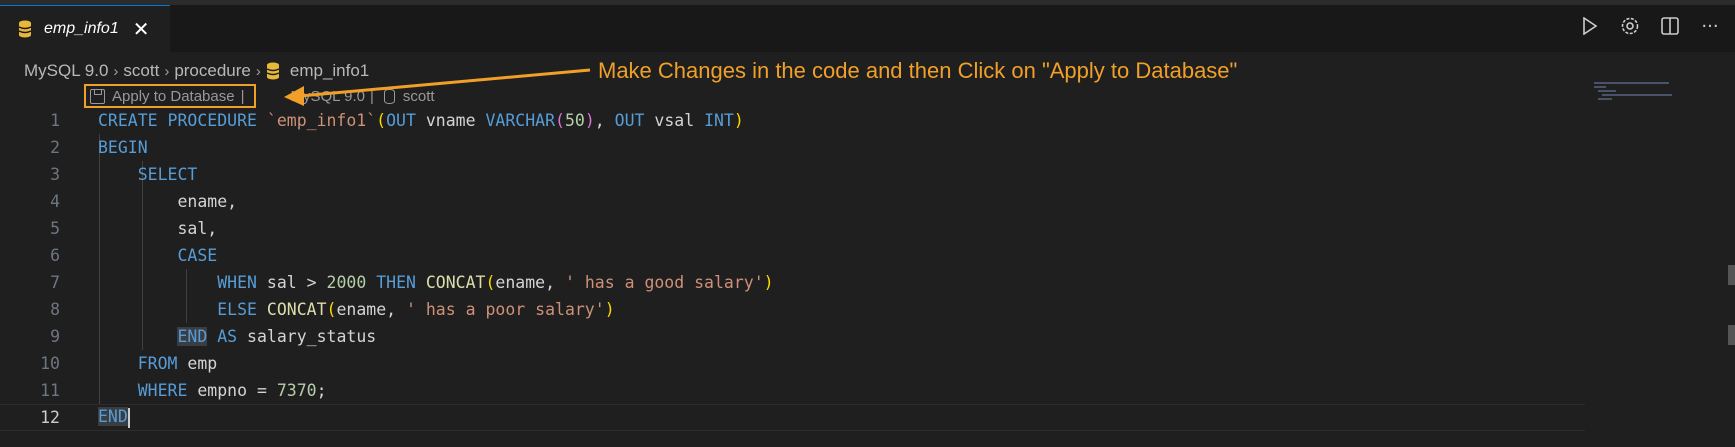 Image resolution: width=1735 pixels, height=447 pixels. What do you see at coordinates (55, 174) in the screenshot?
I see `line-number: 3` at bounding box center [55, 174].